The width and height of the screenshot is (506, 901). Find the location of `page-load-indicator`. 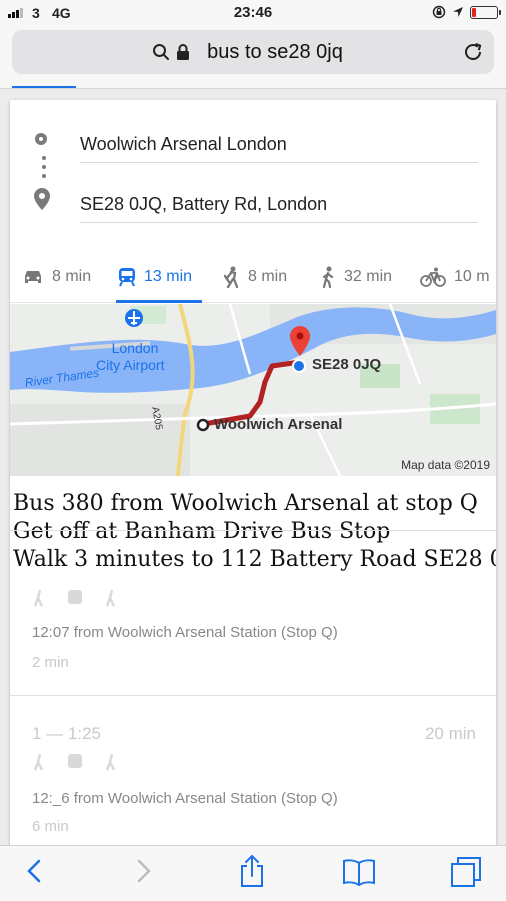

page-load-indicator is located at coordinates (44, 87).